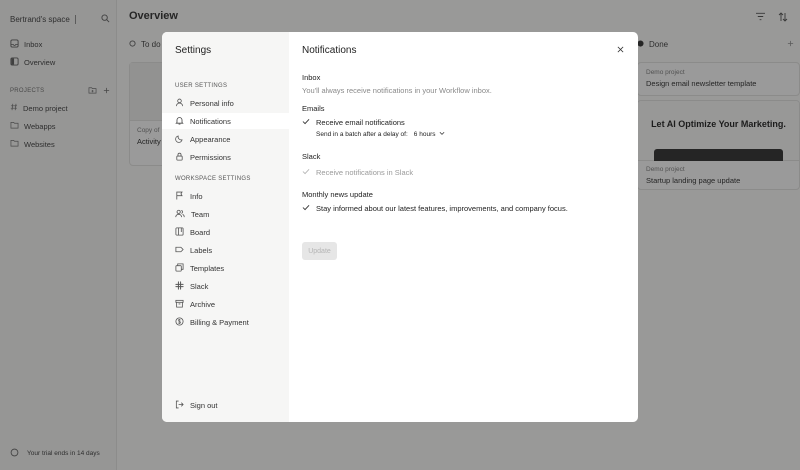  What do you see at coordinates (213, 179) in the screenshot?
I see `workspace-settings-header: WORKSPACE SETTINGS` at bounding box center [213, 179].